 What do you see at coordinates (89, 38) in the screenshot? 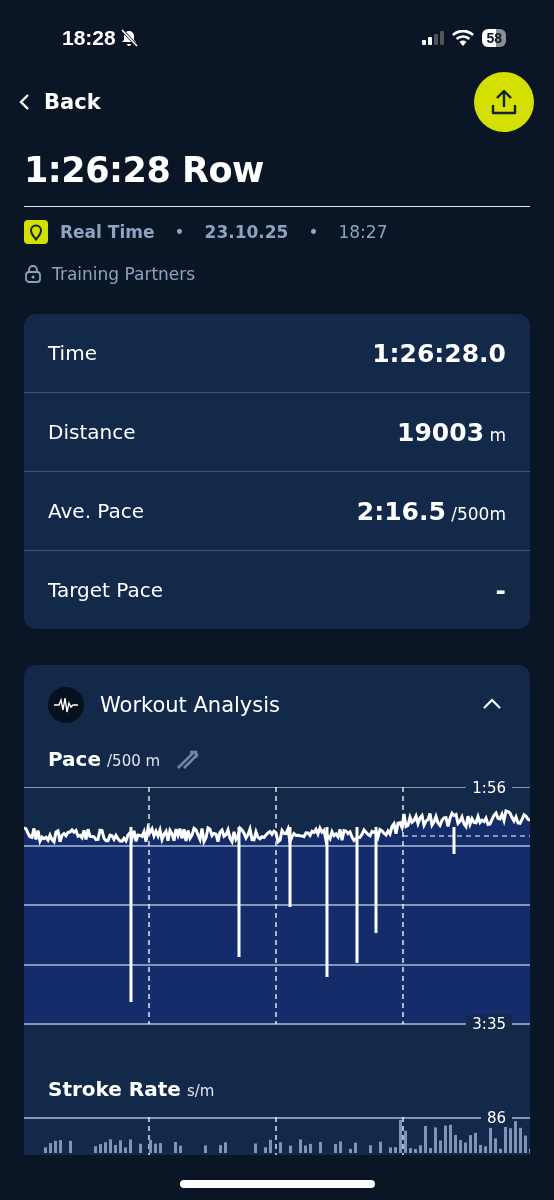
I see `clock: 18:28` at bounding box center [89, 38].